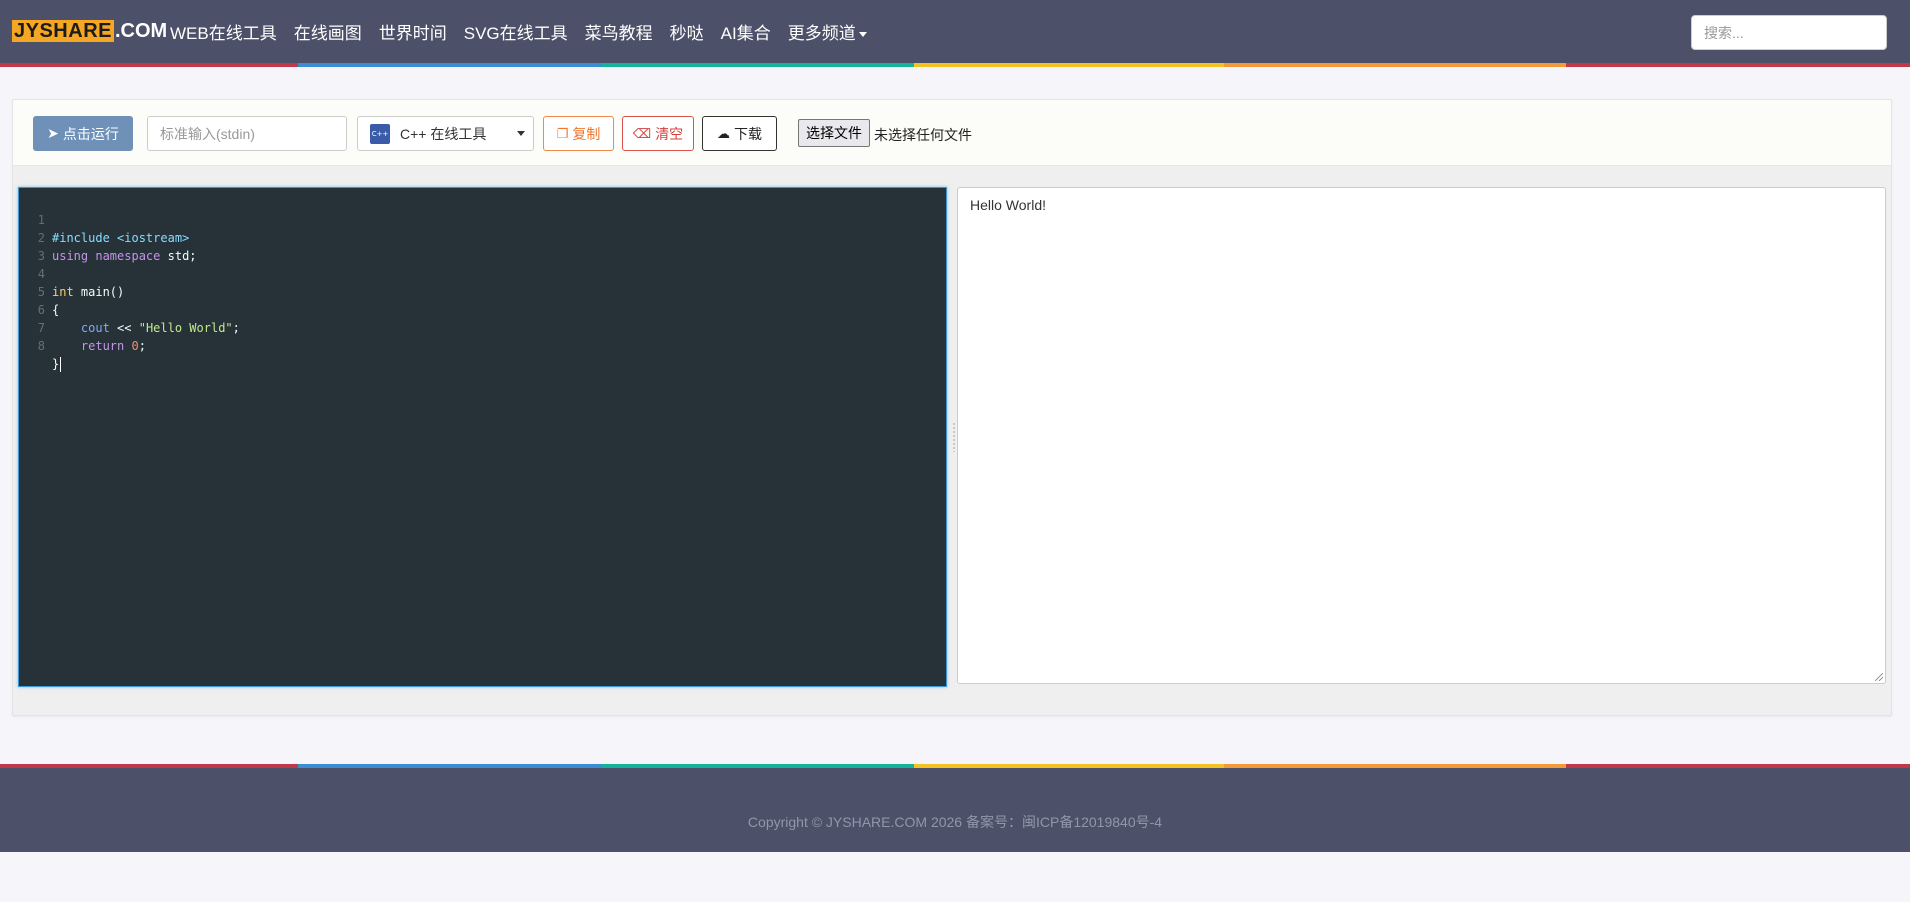  What do you see at coordinates (141, 31) in the screenshot?
I see `logo-suffix: .COM` at bounding box center [141, 31].